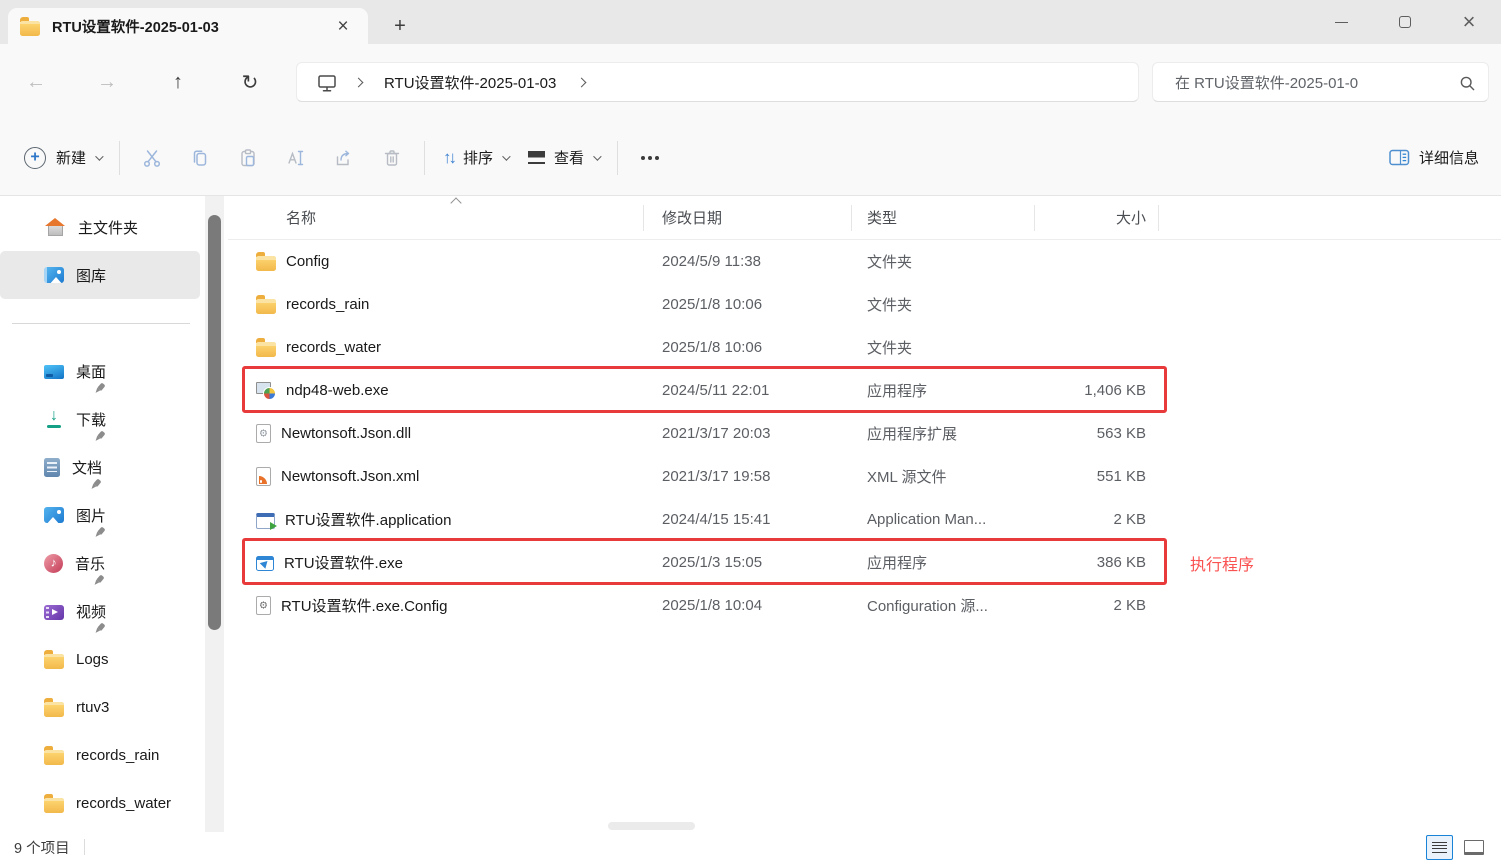 The height and width of the screenshot is (862, 1501). Describe the element at coordinates (563, 158) in the screenshot. I see `view-button: 查看` at that location.